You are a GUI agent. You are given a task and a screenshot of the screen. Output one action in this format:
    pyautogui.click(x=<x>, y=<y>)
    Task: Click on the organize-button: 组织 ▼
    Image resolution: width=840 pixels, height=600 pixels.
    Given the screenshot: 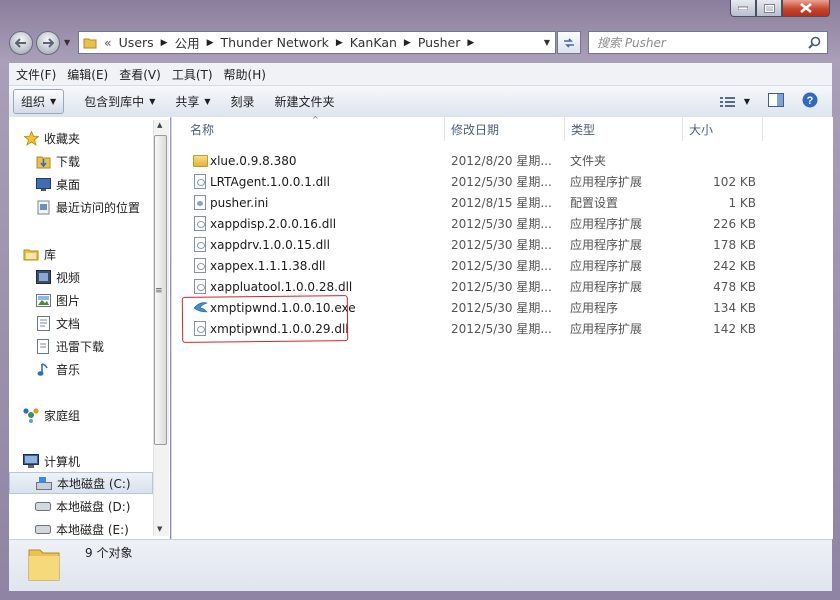 What is the action you would take?
    pyautogui.click(x=39, y=101)
    